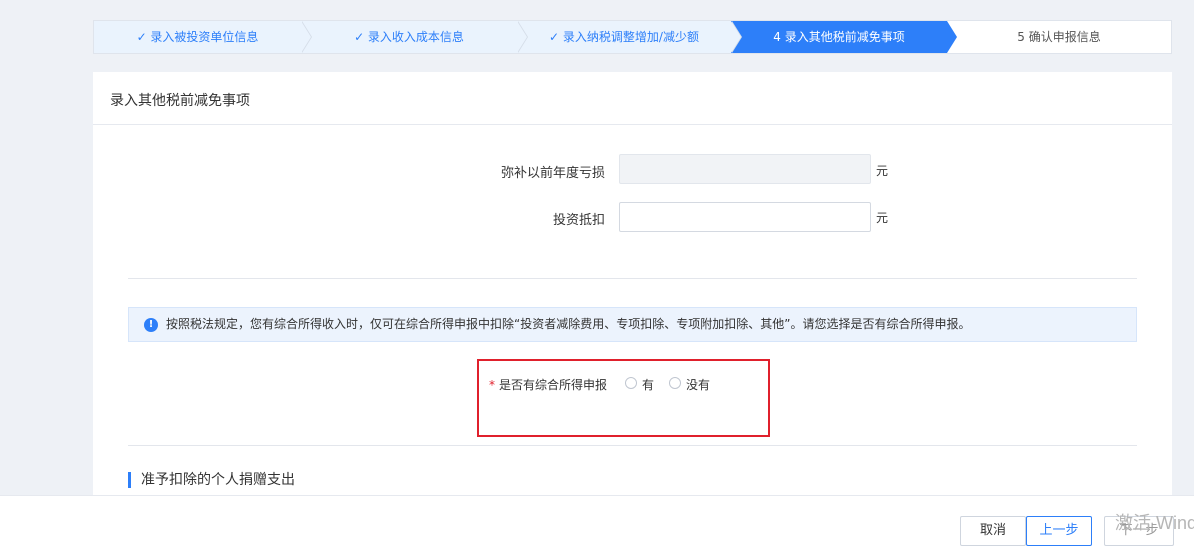 The width and height of the screenshot is (1194, 546). What do you see at coordinates (882, 171) in the screenshot?
I see `loss-carryforward-unit: 元` at bounding box center [882, 171].